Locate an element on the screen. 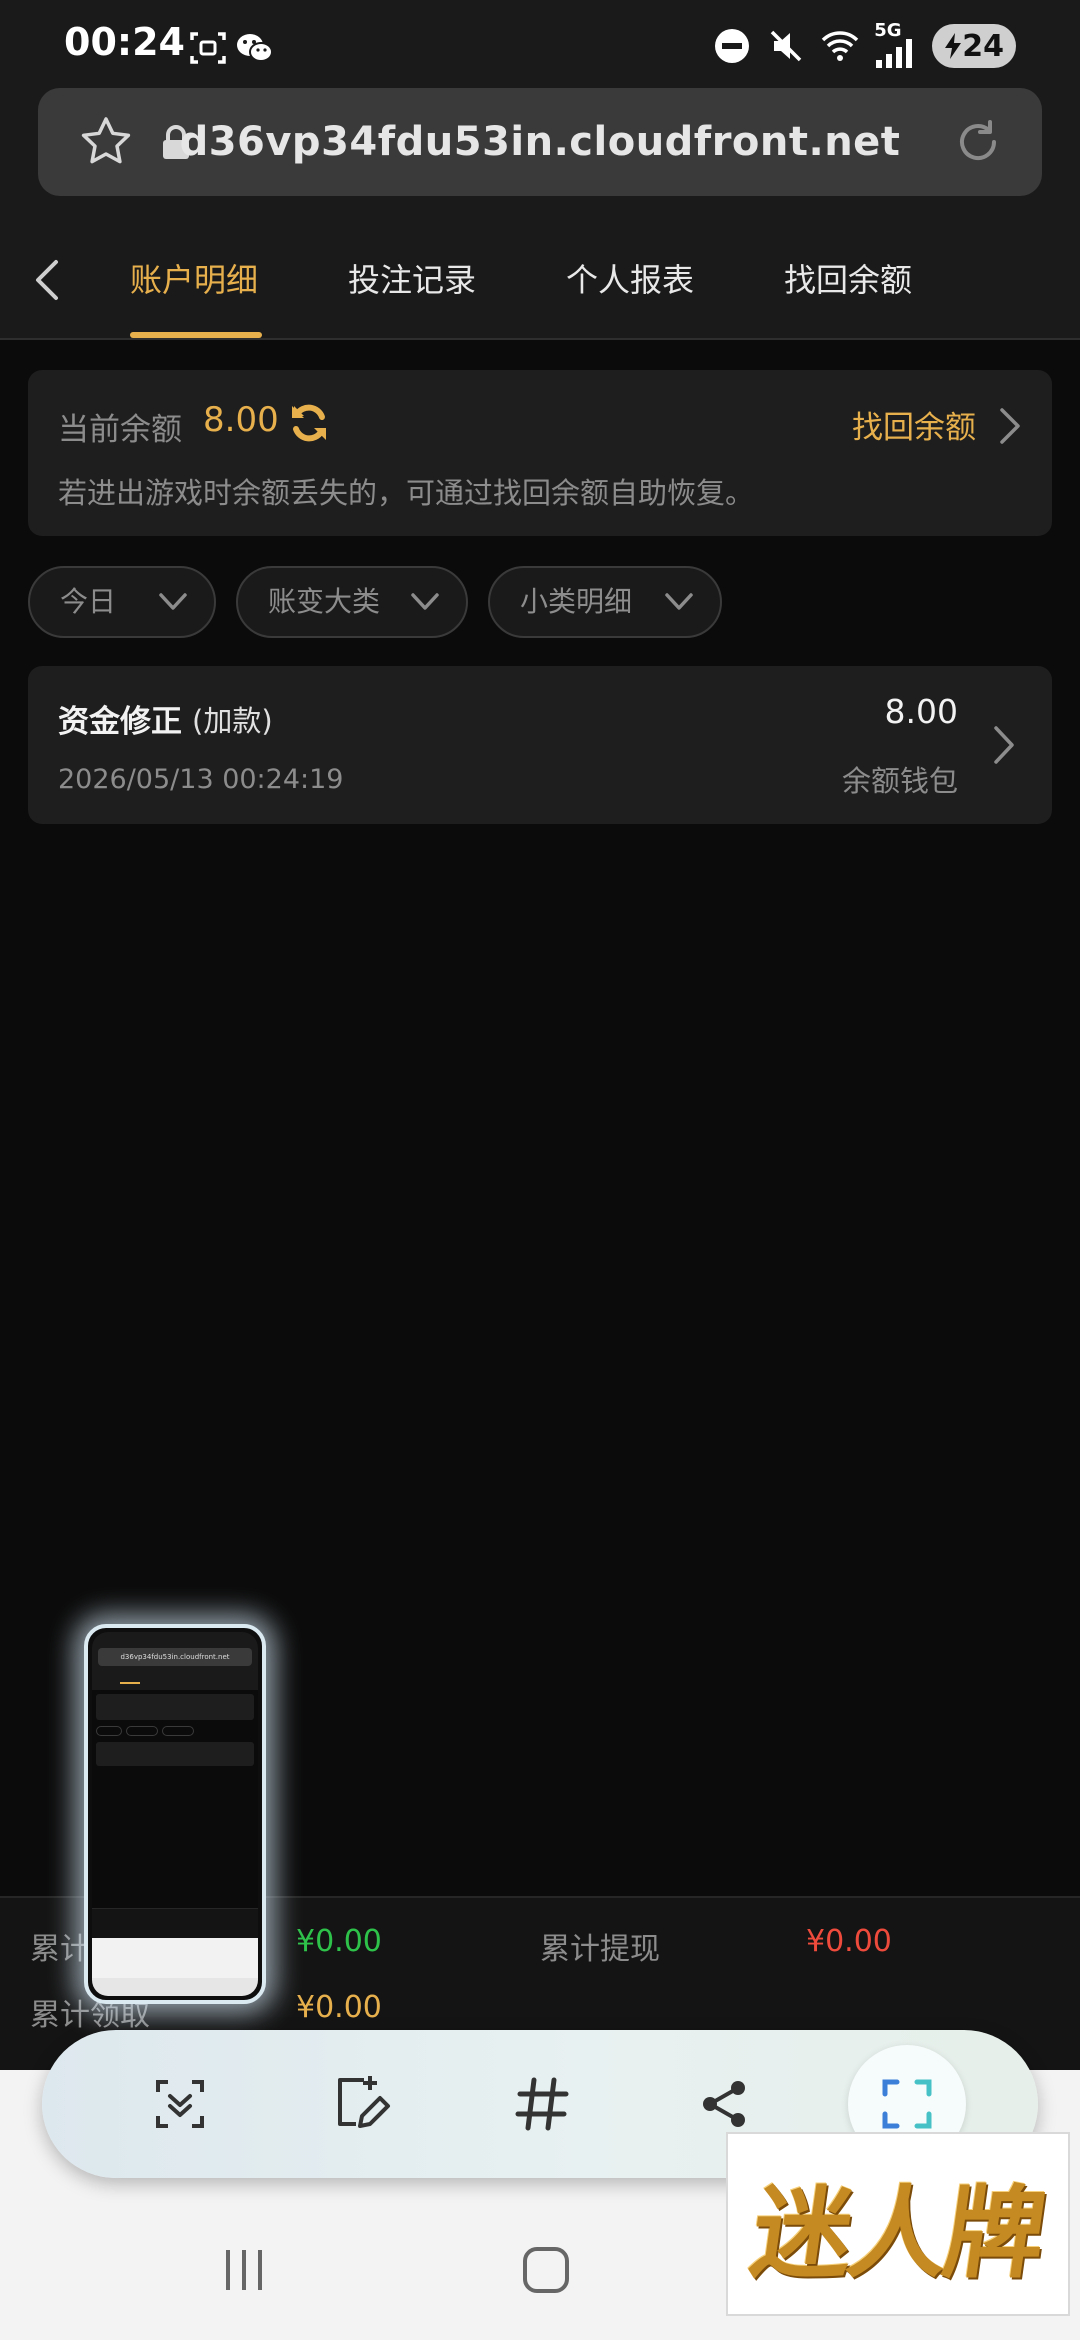  transaction-subtype: (加款) is located at coordinates (232, 721).